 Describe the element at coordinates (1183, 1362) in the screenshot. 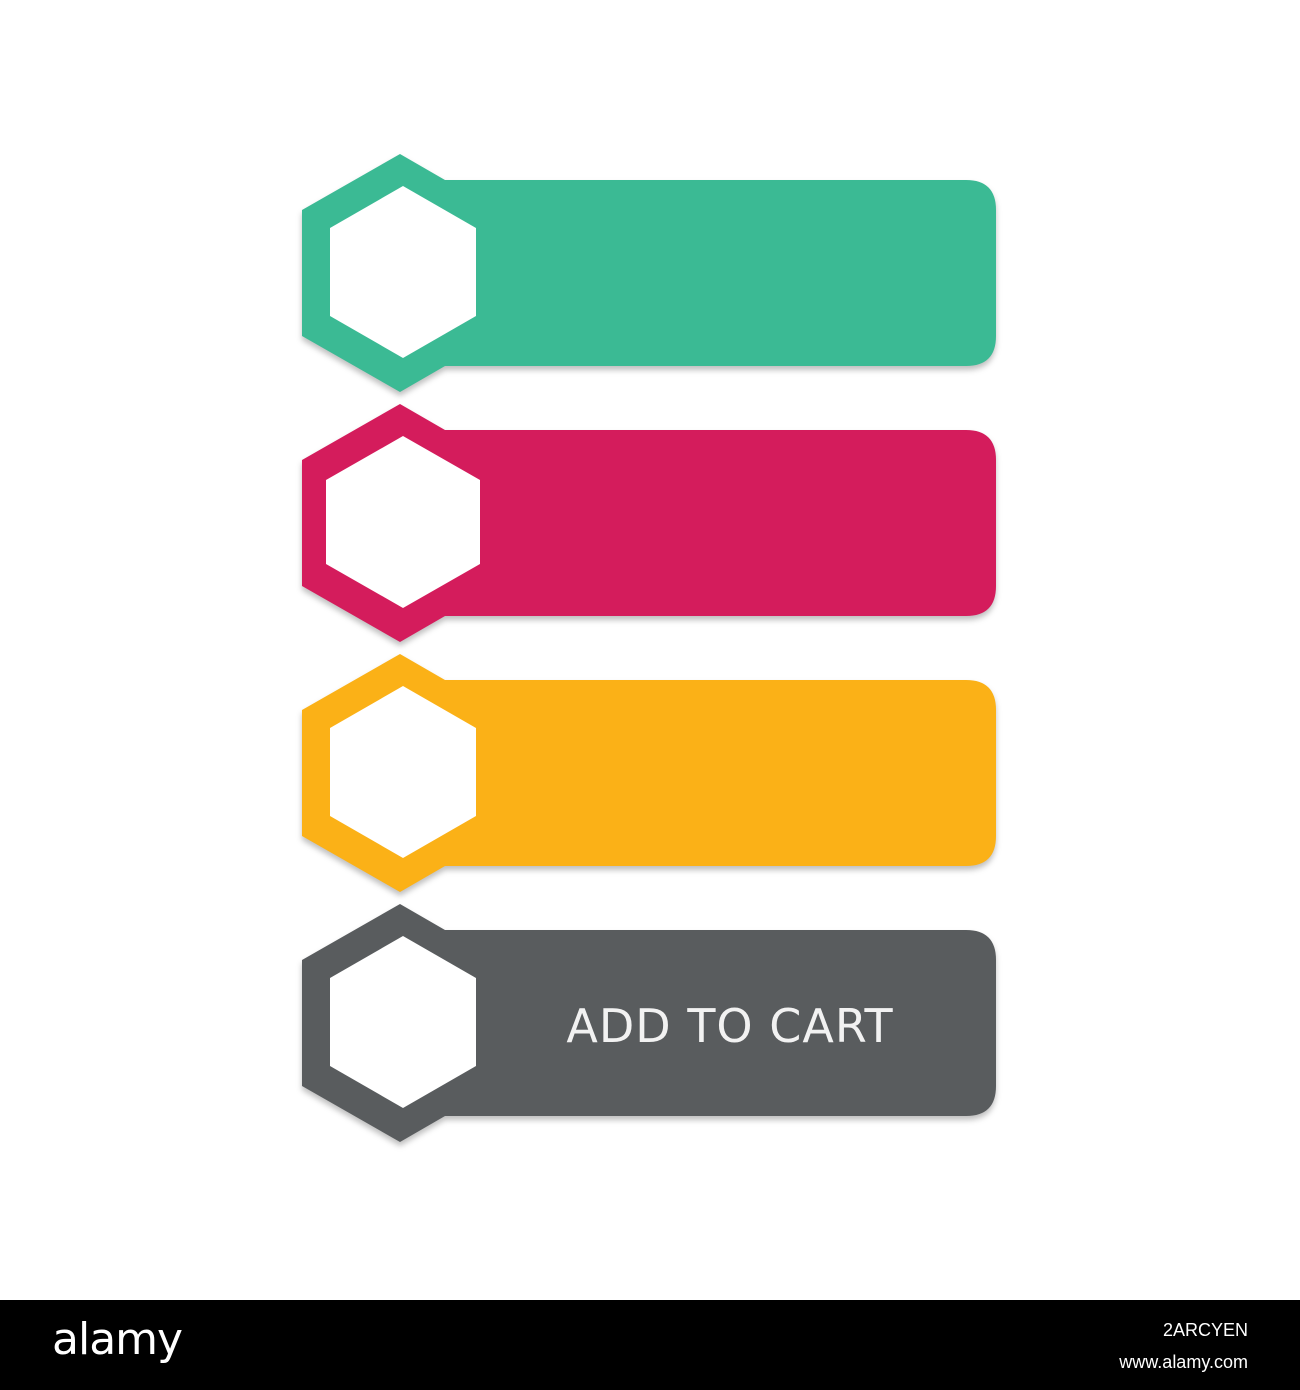

I see `site-url: www.alamy.com` at that location.